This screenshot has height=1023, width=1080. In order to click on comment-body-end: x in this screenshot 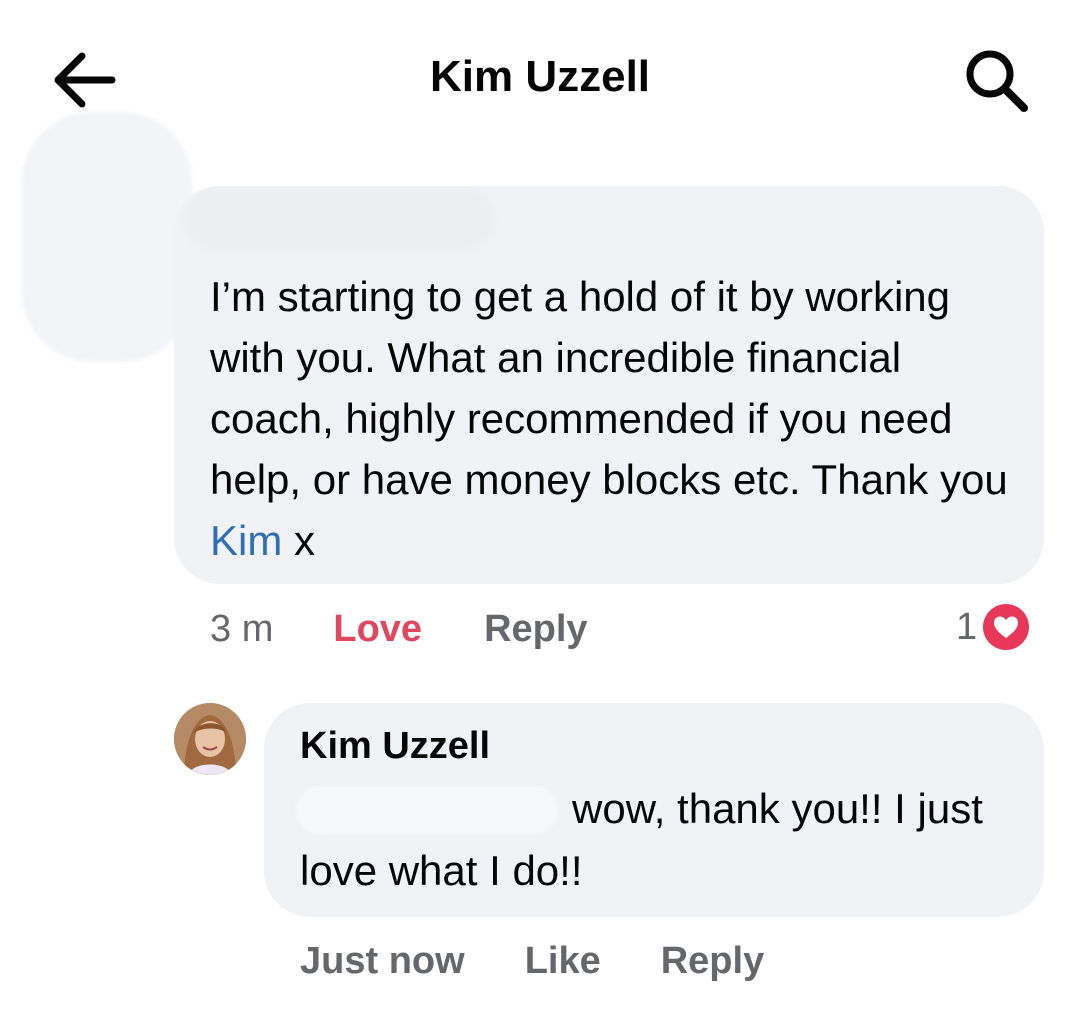, I will do `click(299, 540)`.